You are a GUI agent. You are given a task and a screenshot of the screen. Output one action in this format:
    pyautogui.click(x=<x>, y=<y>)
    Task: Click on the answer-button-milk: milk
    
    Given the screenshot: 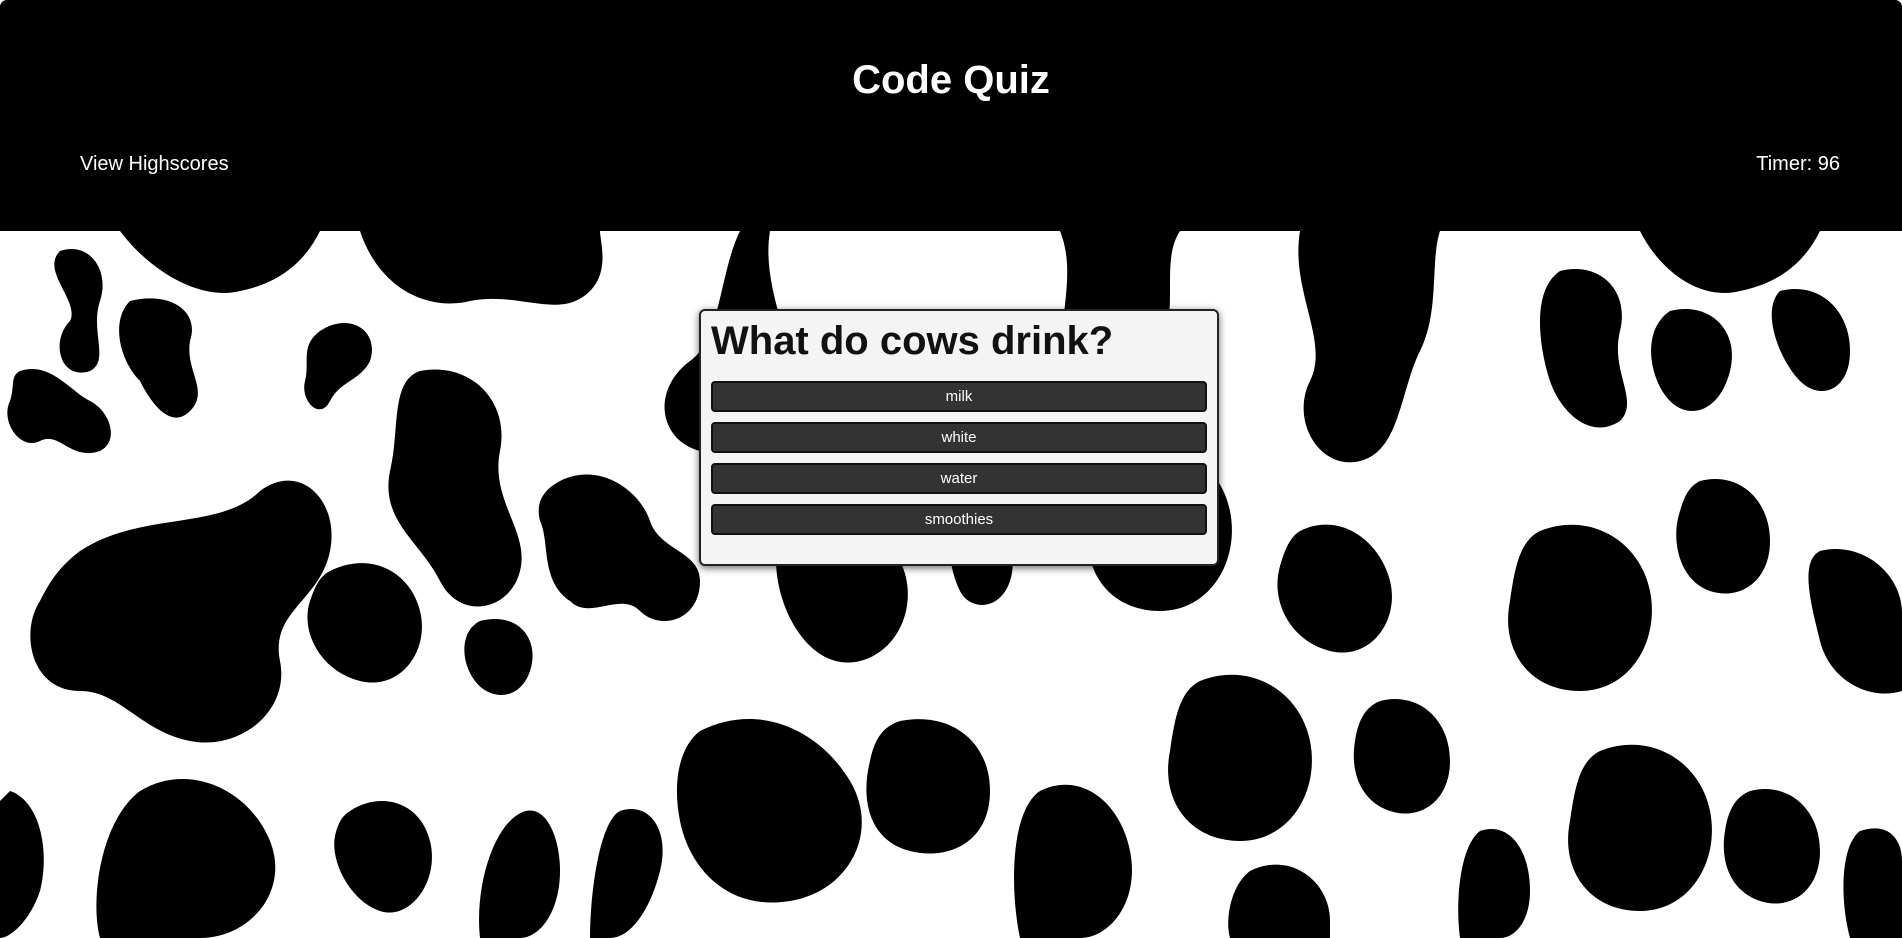 What is the action you would take?
    pyautogui.click(x=959, y=396)
    